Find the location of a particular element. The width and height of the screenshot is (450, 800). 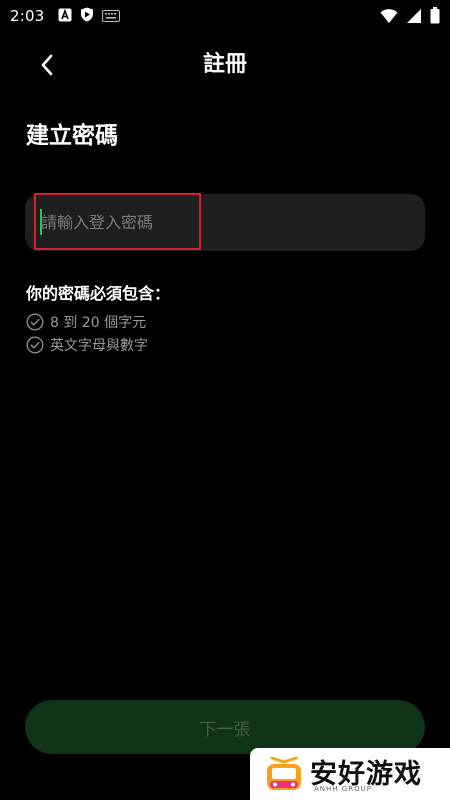

requirement-item: 英文字母與數字 is located at coordinates (87, 344).